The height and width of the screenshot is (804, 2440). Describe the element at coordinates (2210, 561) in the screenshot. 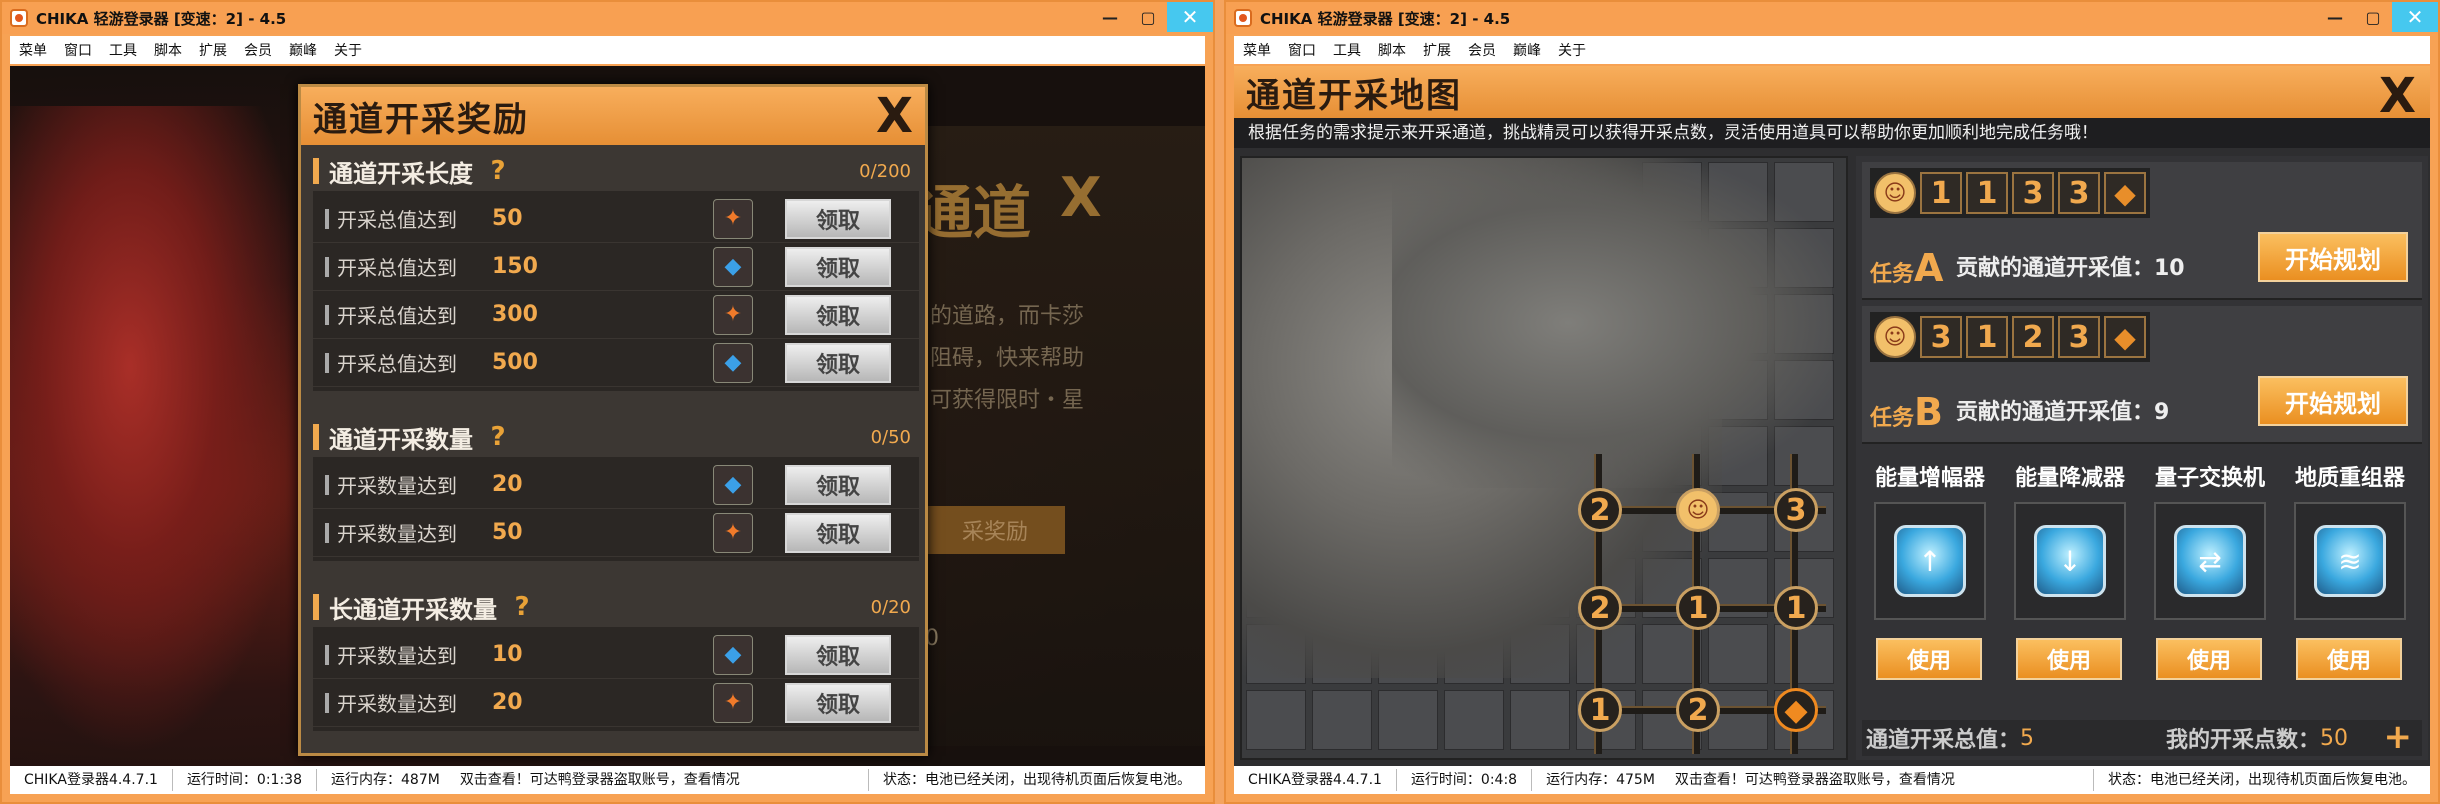

I see `tool-device-icon: ⇄` at that location.